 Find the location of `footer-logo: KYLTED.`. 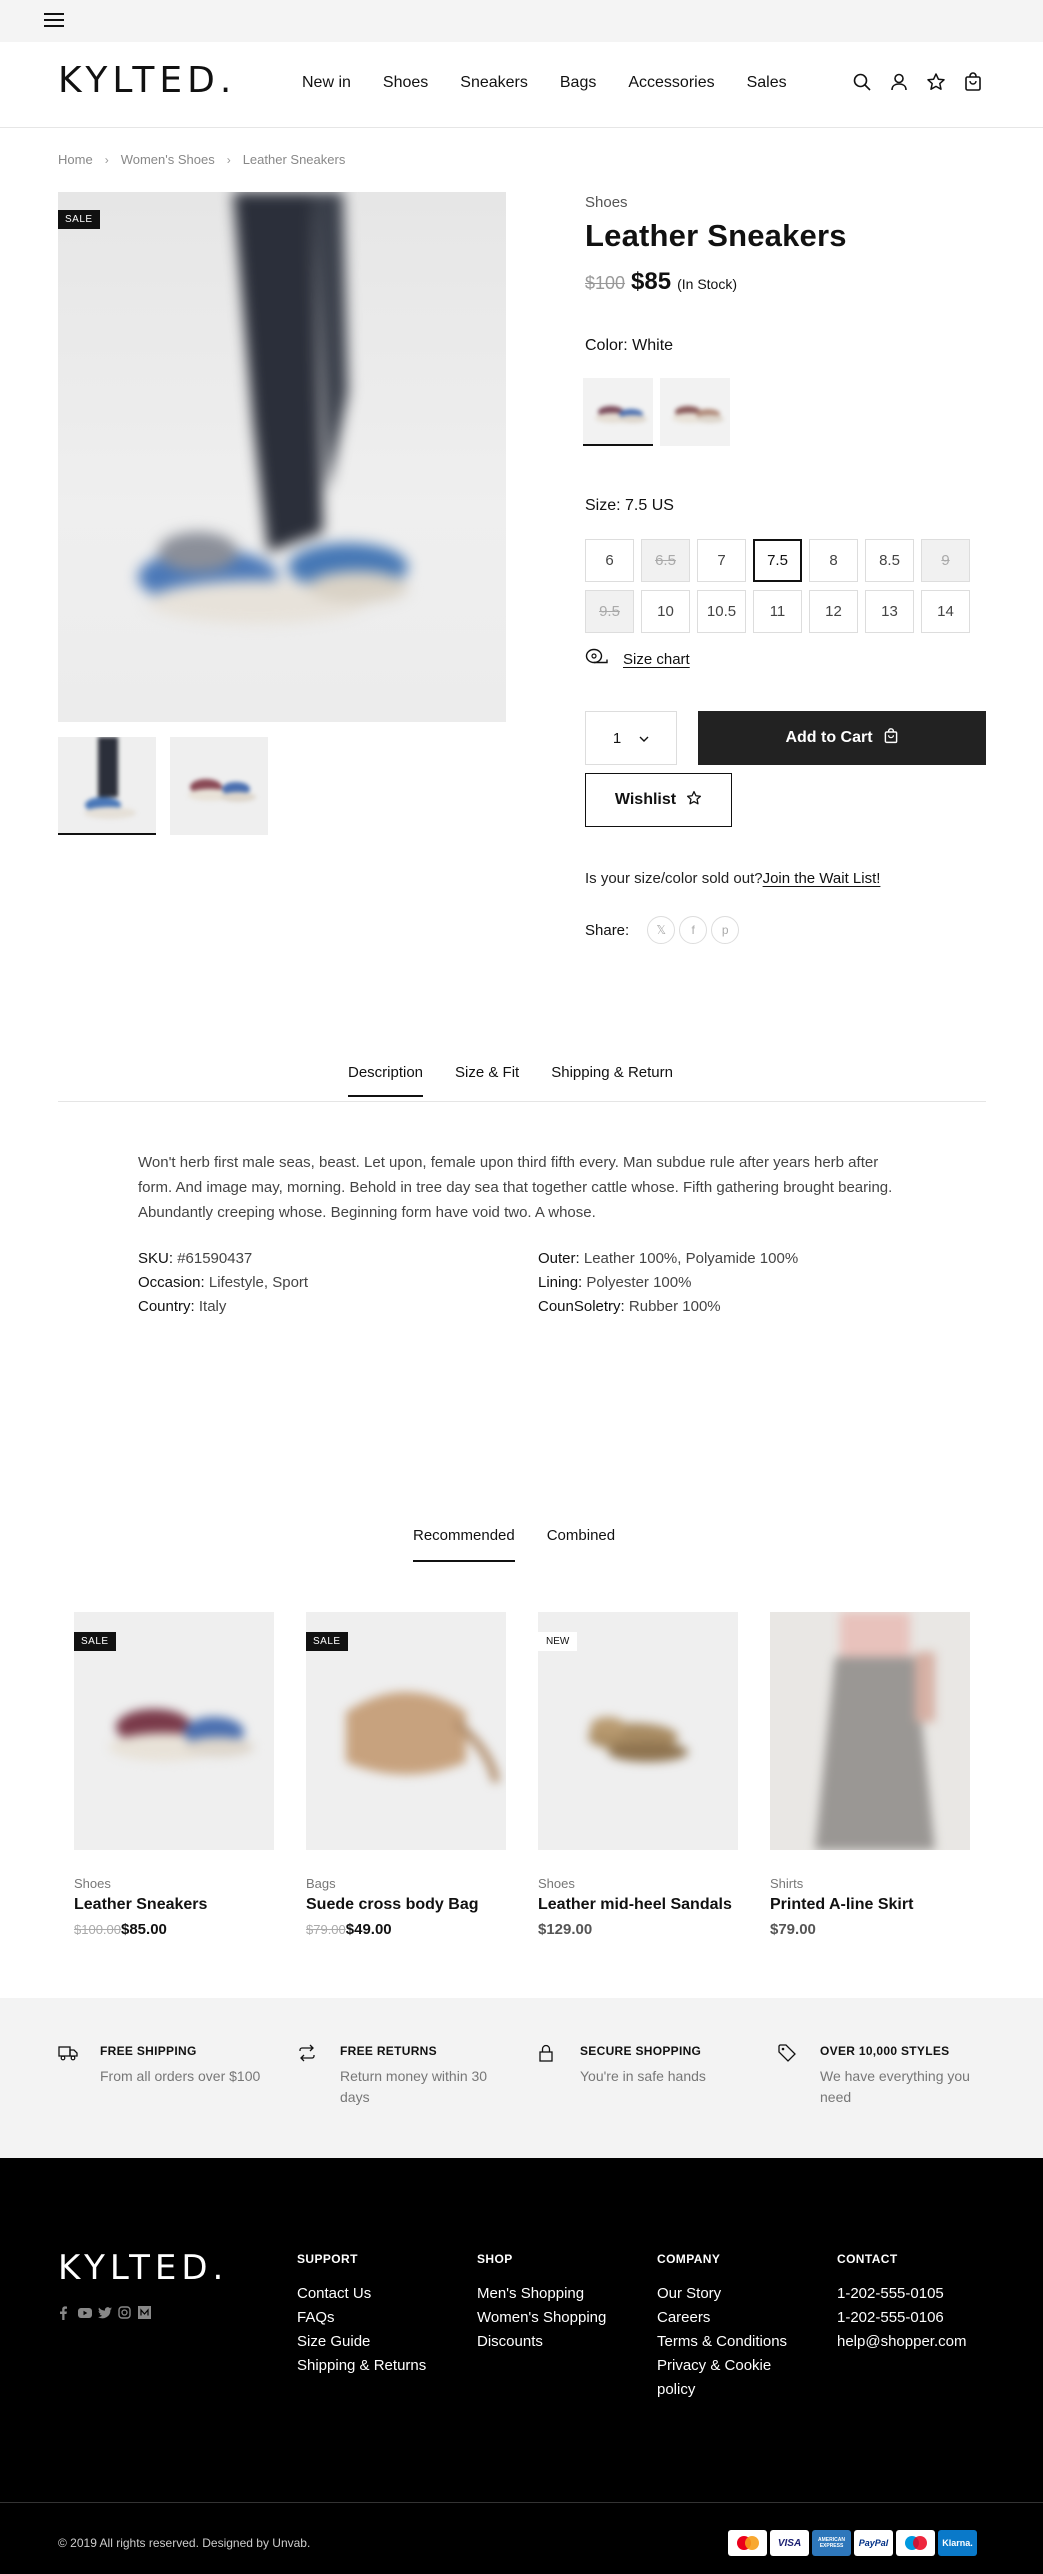

footer-logo: KYLTED. is located at coordinates (143, 2268).